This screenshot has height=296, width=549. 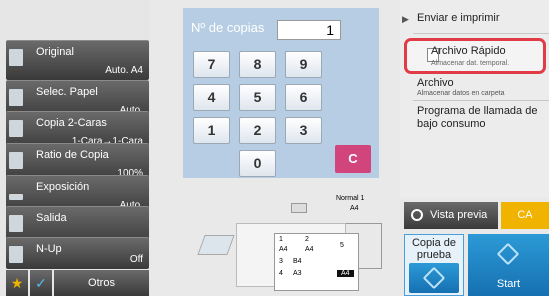 I want to click on ratio-label: Ratio de Copia, so click(x=72, y=155).